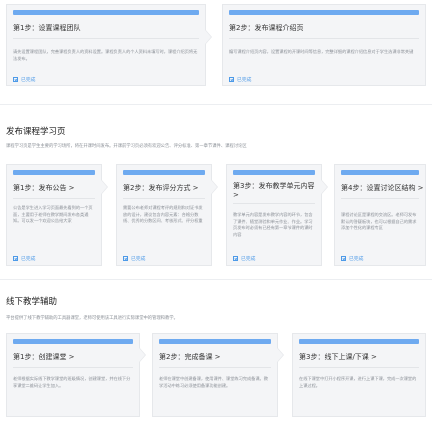 The image size is (432, 422). I want to click on card-title: 第4步：设置讨论区结构 >, so click(382, 188).